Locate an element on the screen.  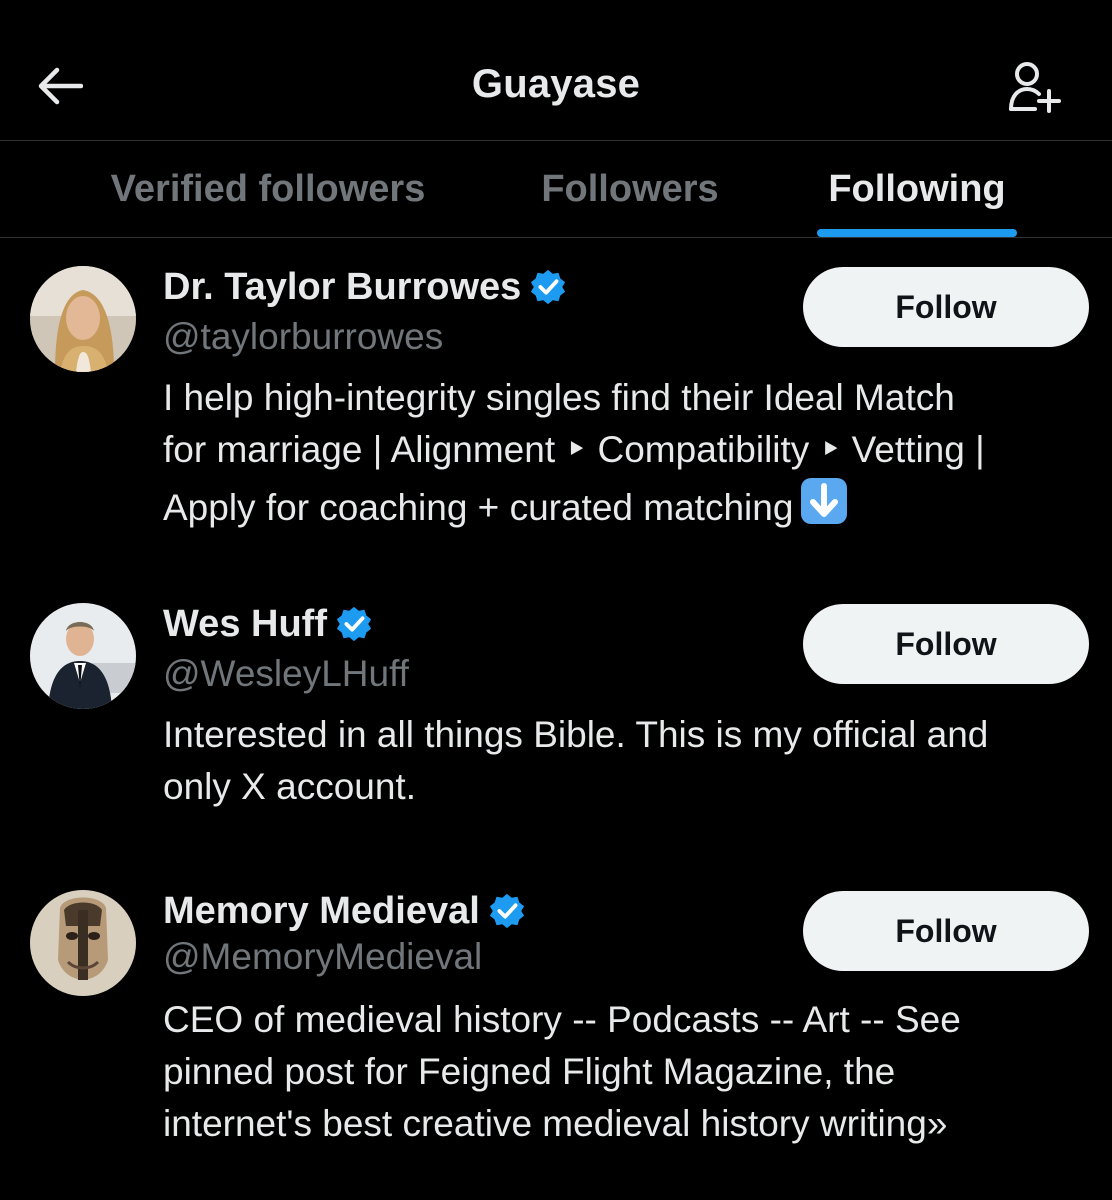
tab-verified-followers: Verified followers is located at coordinates (268, 189).